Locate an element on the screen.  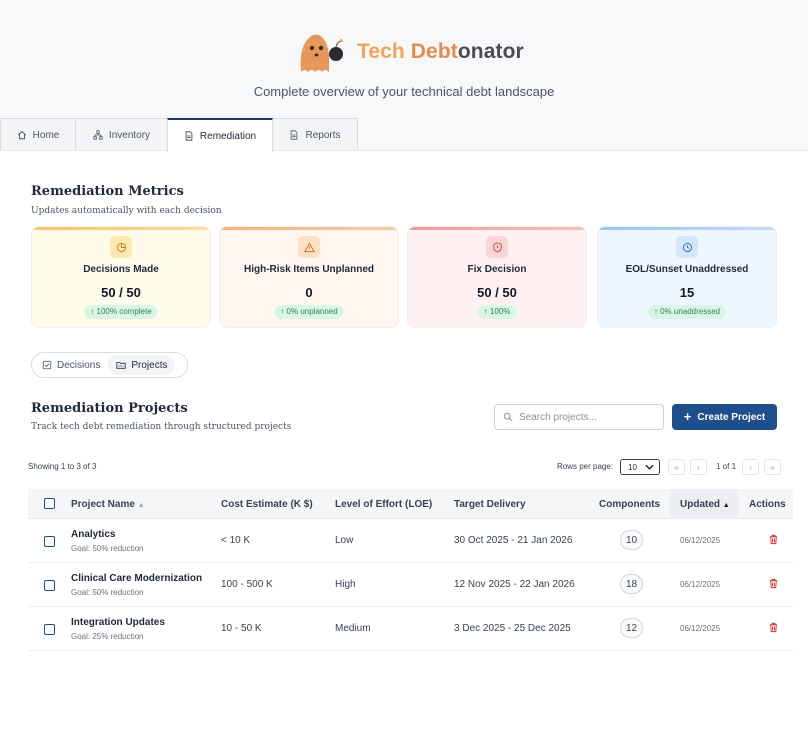
metric-card-decisions: Decisions Made 50 / 50 ↑ 100% complete is located at coordinates (121, 277).